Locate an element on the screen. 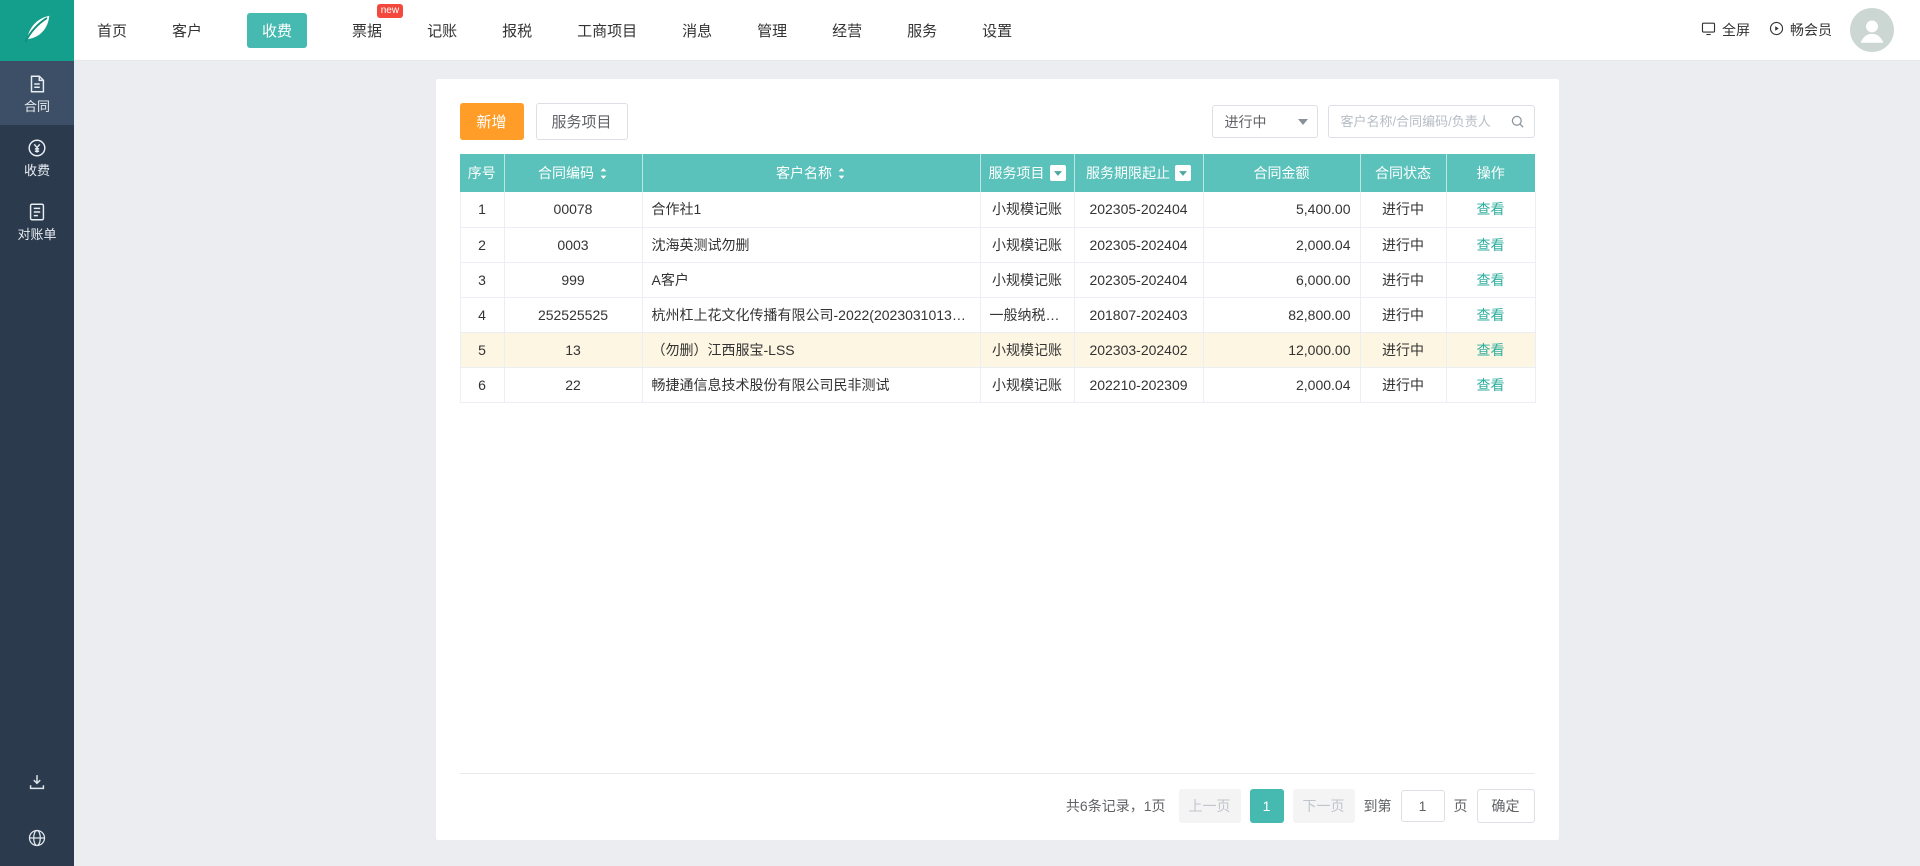 The width and height of the screenshot is (1920, 866). cell-customer: 沈海英测试勿删 is located at coordinates (811, 245).